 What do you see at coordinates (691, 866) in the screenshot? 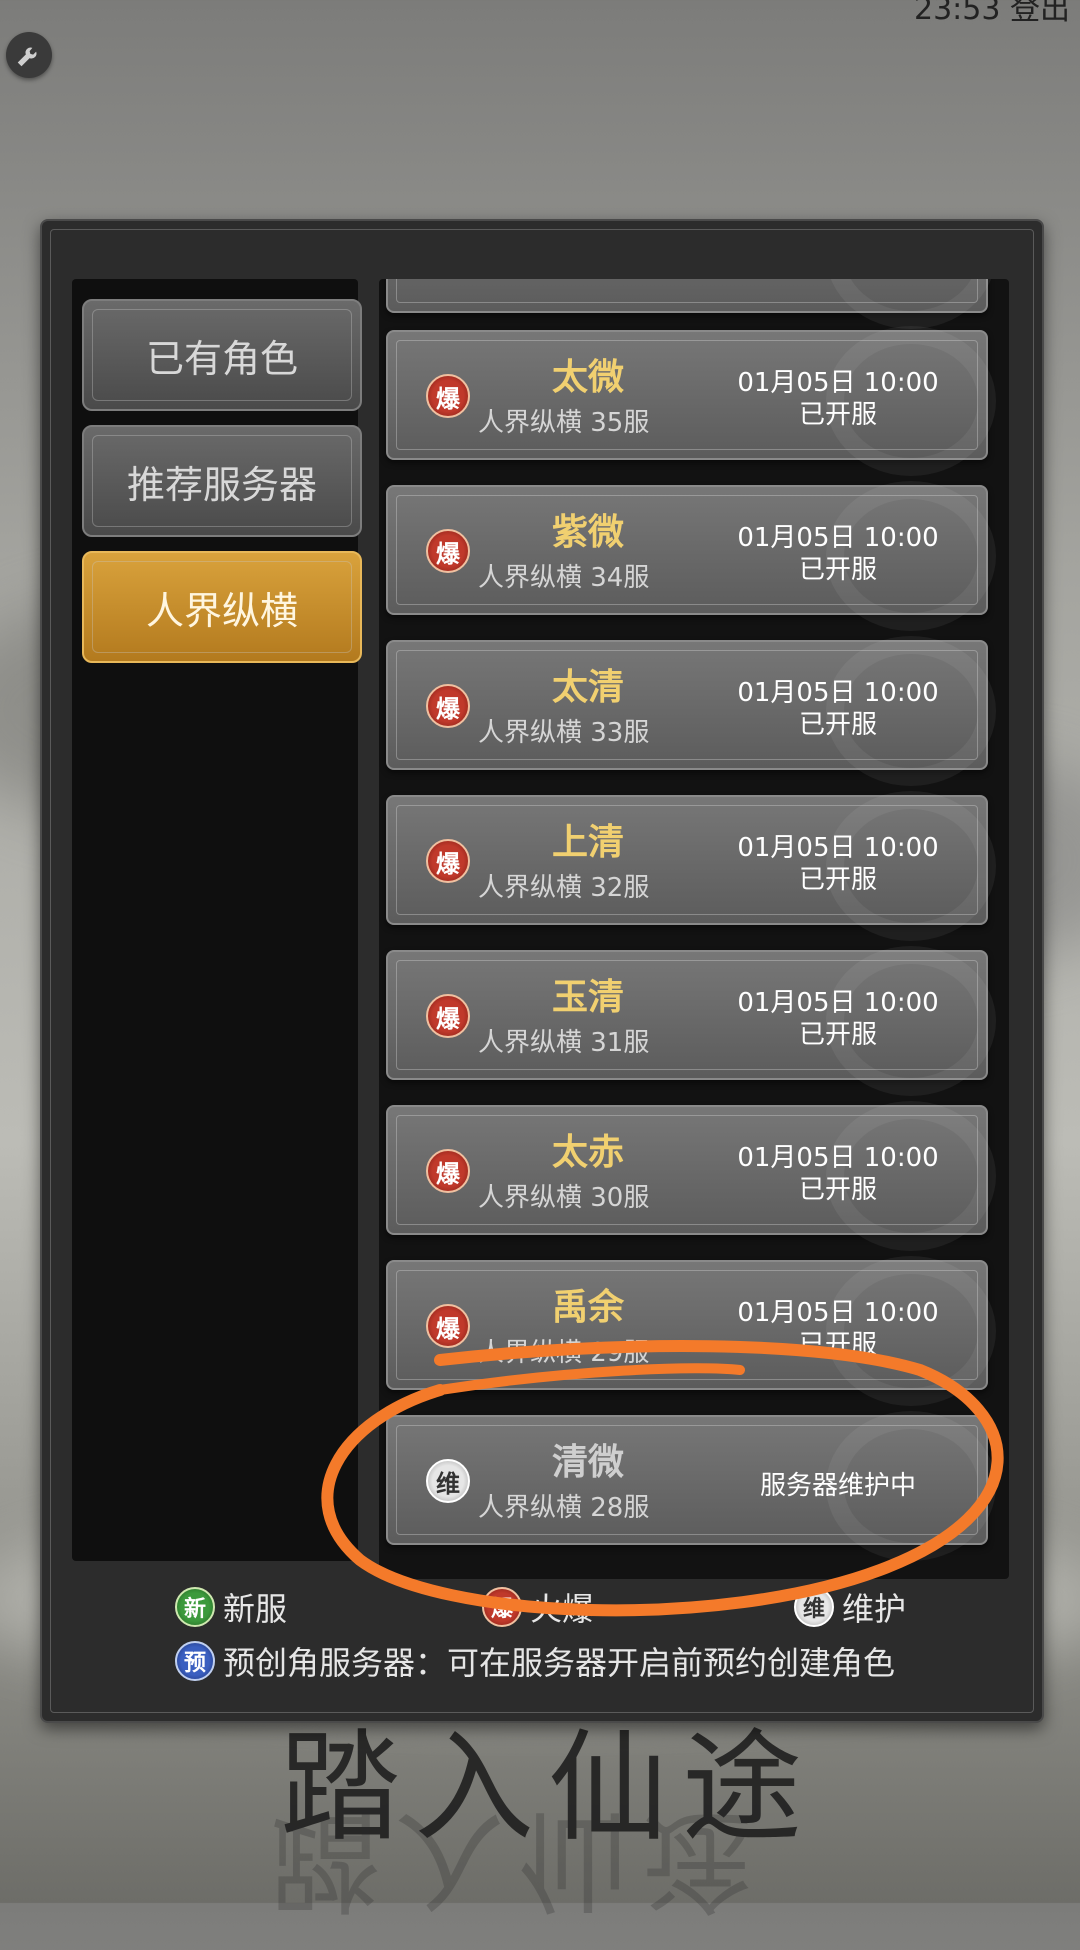
I see `server-card: 爆 上清 人界纵横 32服 01月05日 10:00 已开服` at bounding box center [691, 866].